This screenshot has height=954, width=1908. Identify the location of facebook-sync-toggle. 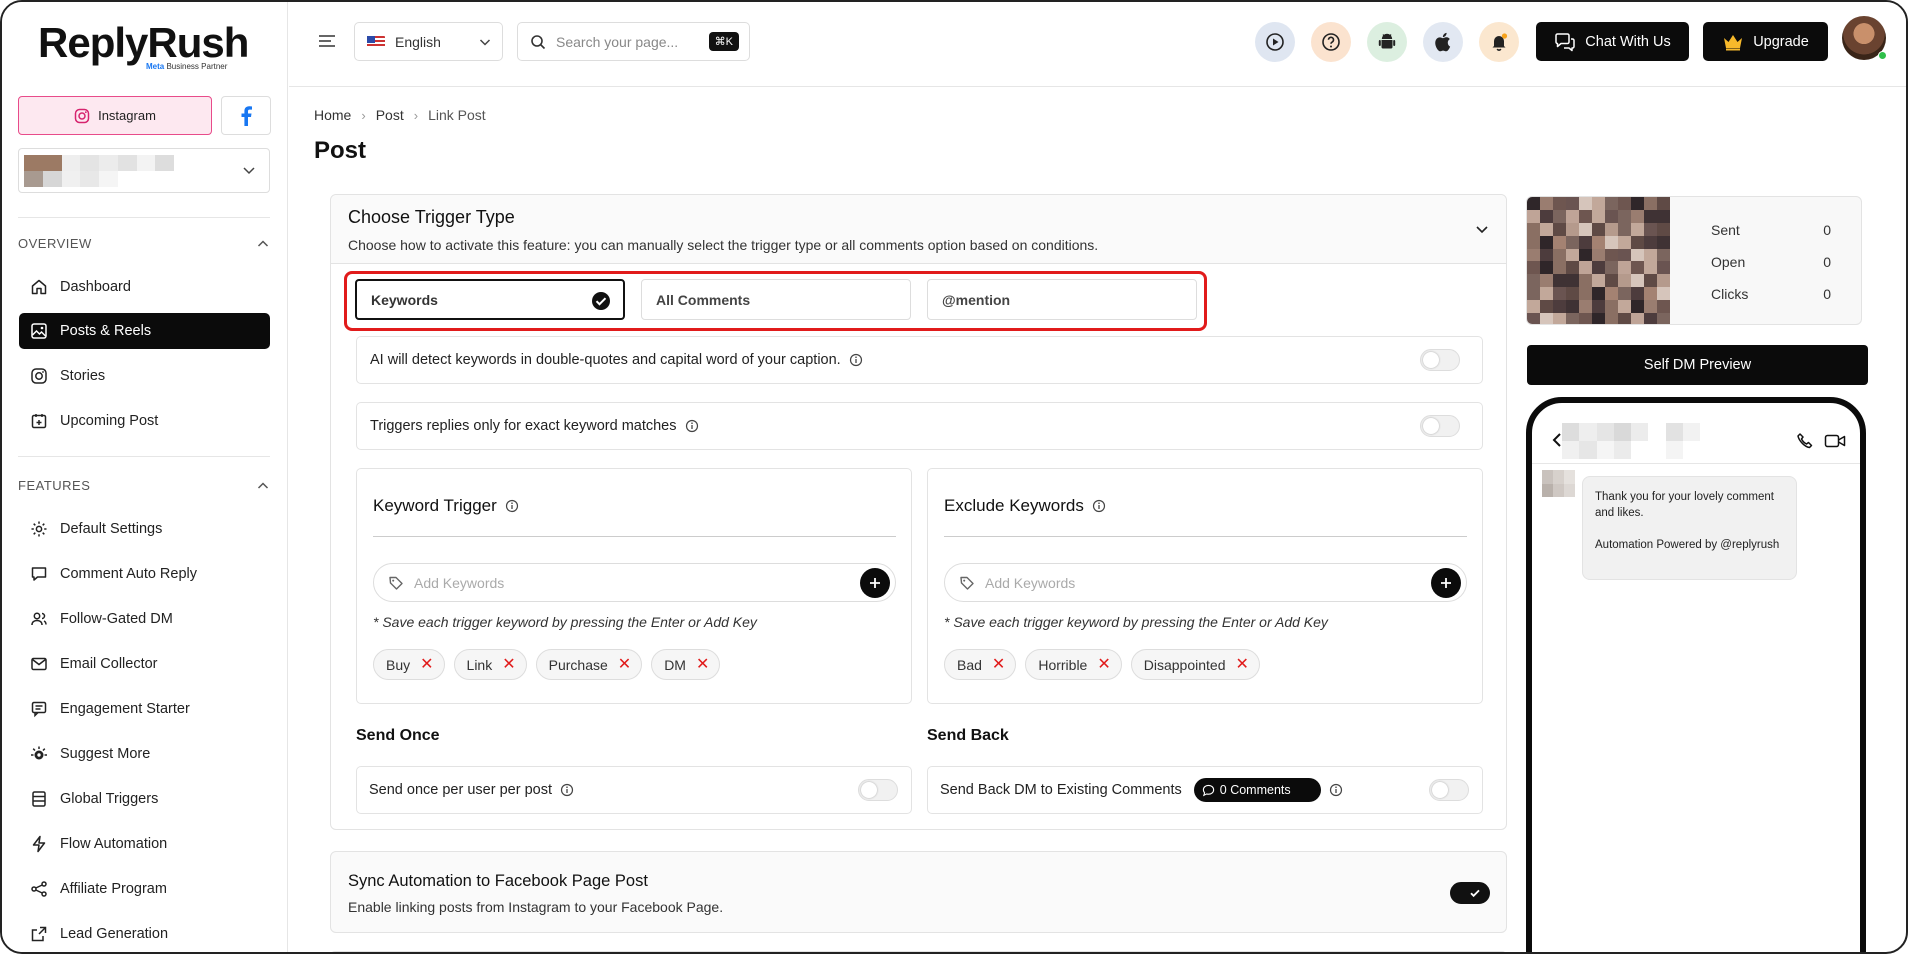
(1470, 893).